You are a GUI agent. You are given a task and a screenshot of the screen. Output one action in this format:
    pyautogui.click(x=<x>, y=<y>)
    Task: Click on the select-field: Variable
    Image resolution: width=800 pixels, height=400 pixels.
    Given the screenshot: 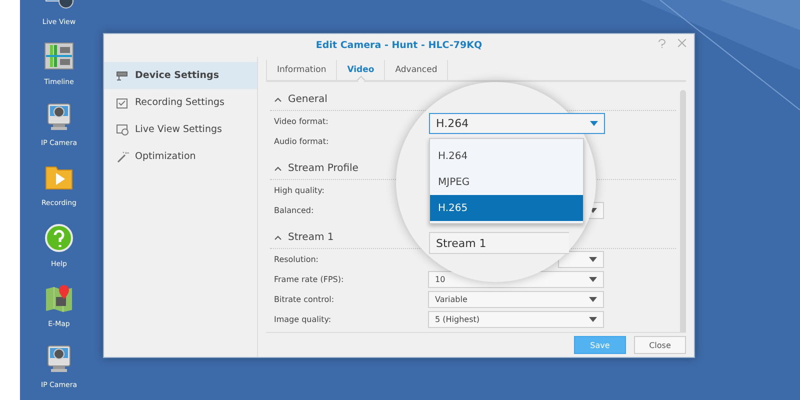 What is the action you would take?
    pyautogui.click(x=516, y=299)
    